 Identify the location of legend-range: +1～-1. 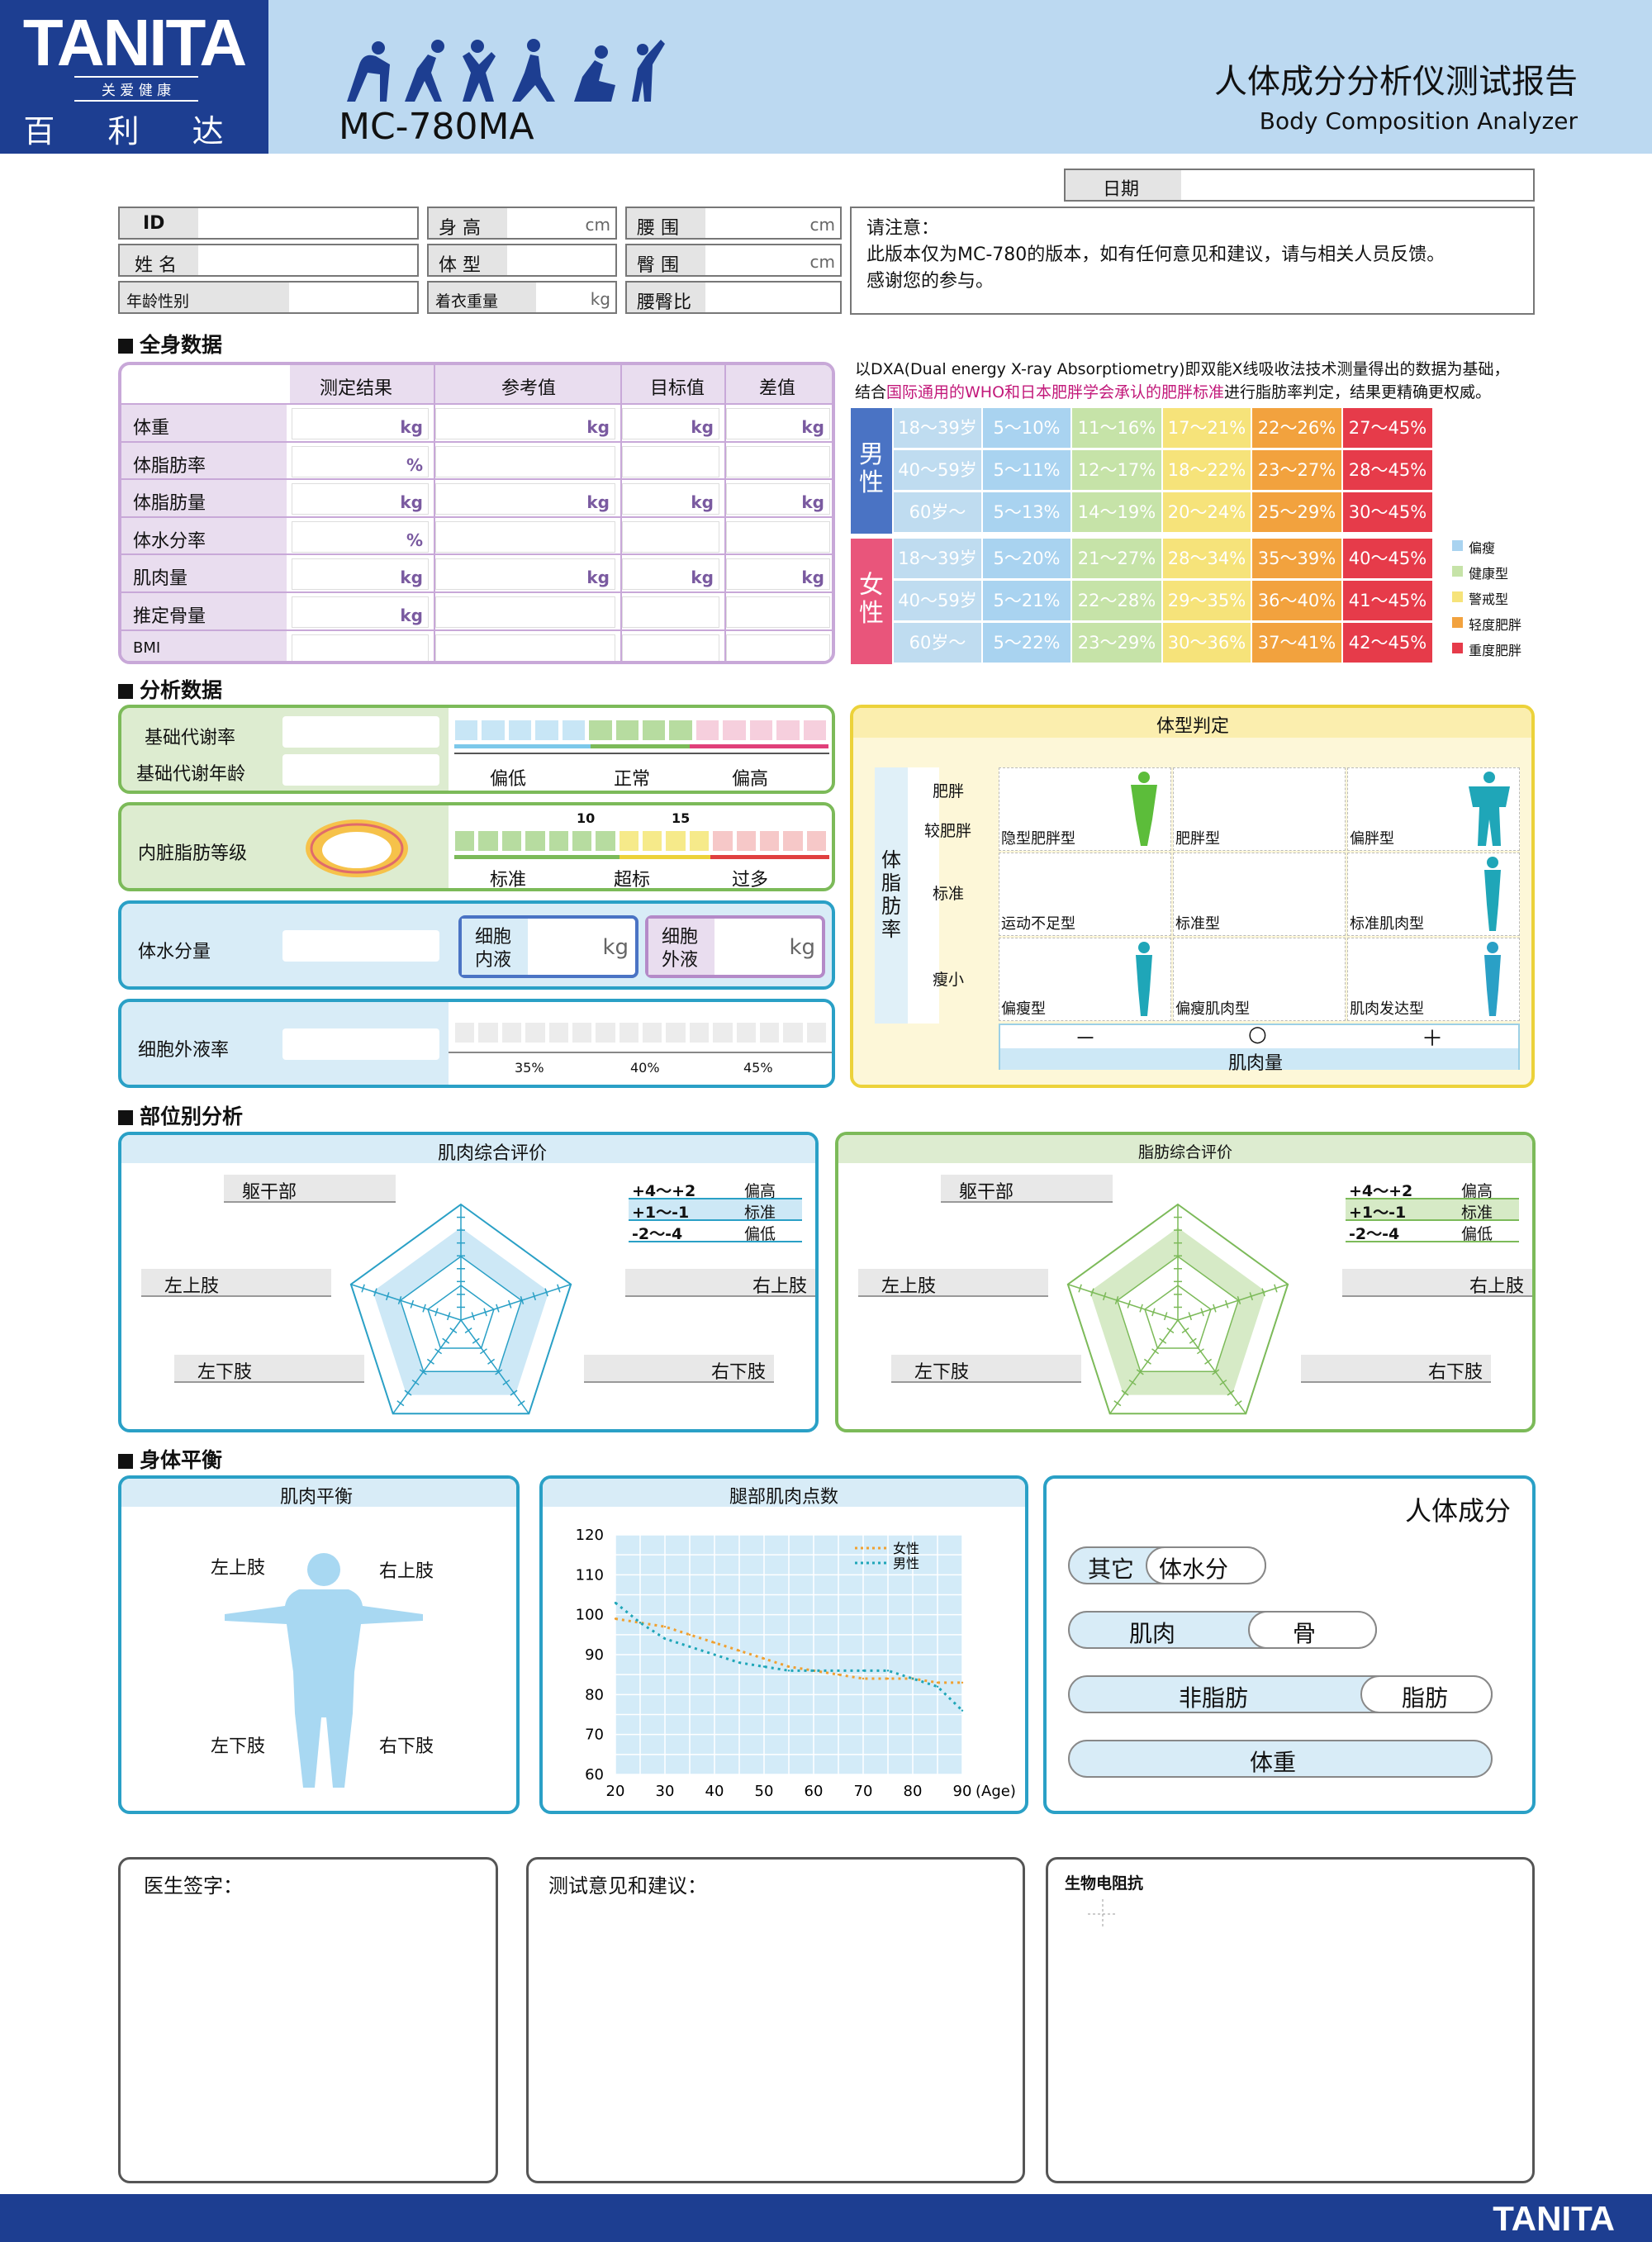
(1378, 1213).